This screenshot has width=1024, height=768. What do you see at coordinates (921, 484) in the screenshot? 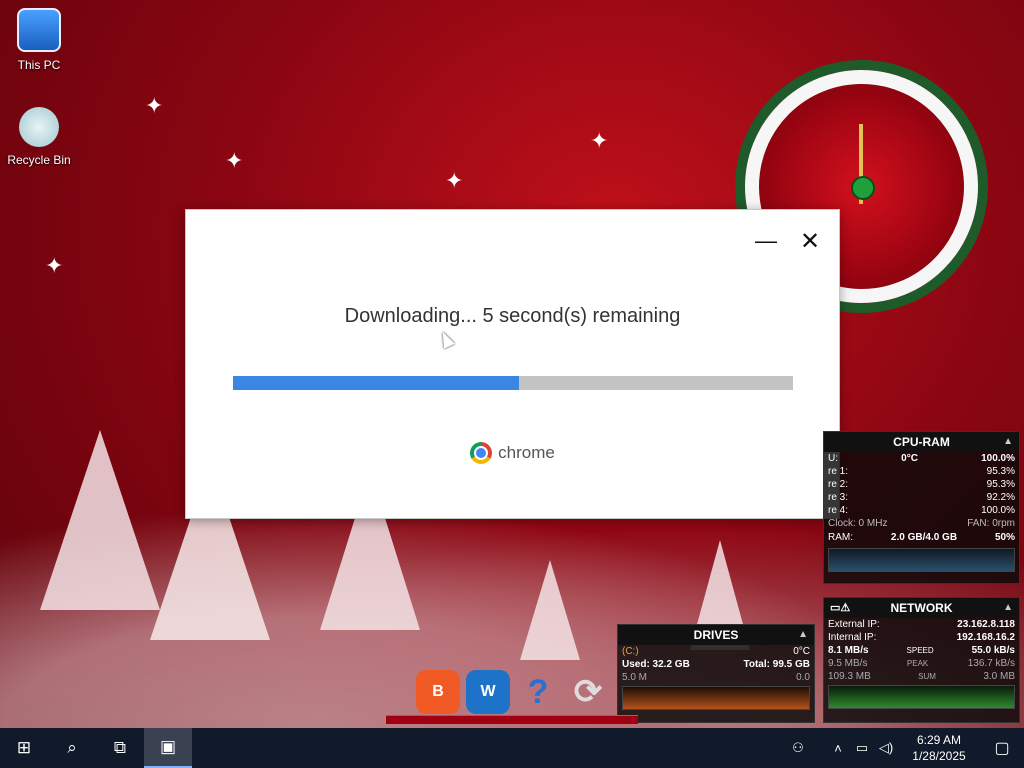
I see `core-row: re 2: 95.3%` at bounding box center [921, 484].